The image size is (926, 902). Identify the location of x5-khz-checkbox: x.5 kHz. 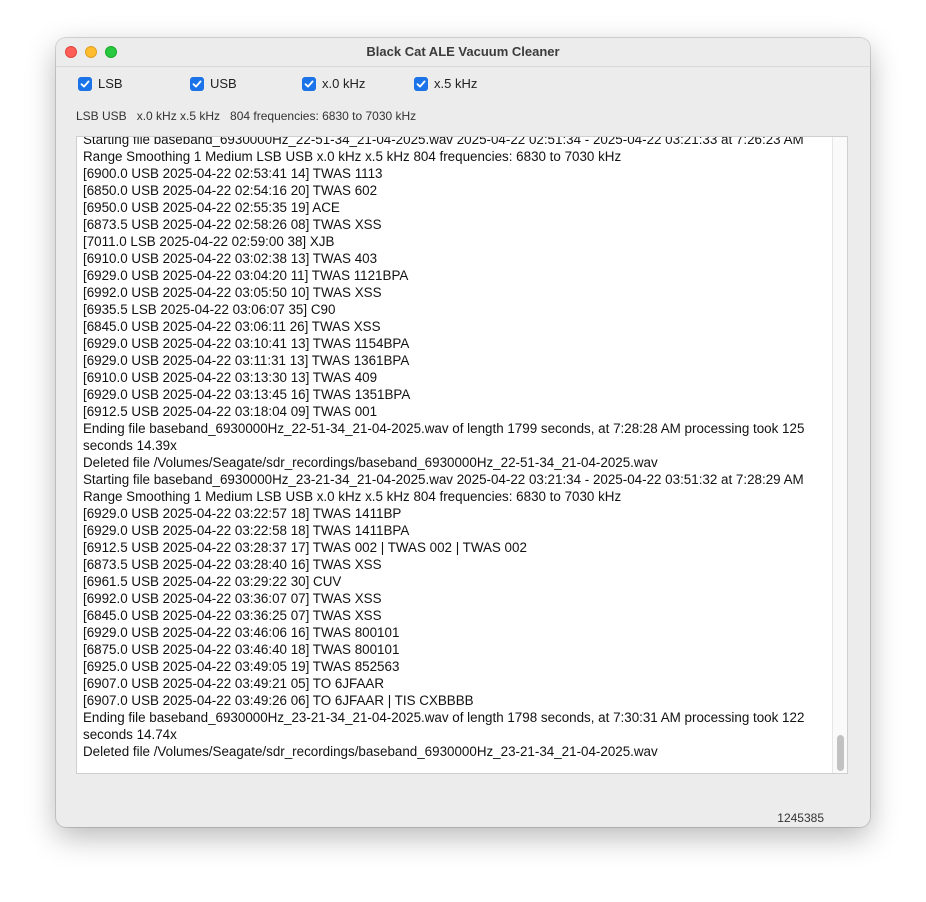
(445, 83).